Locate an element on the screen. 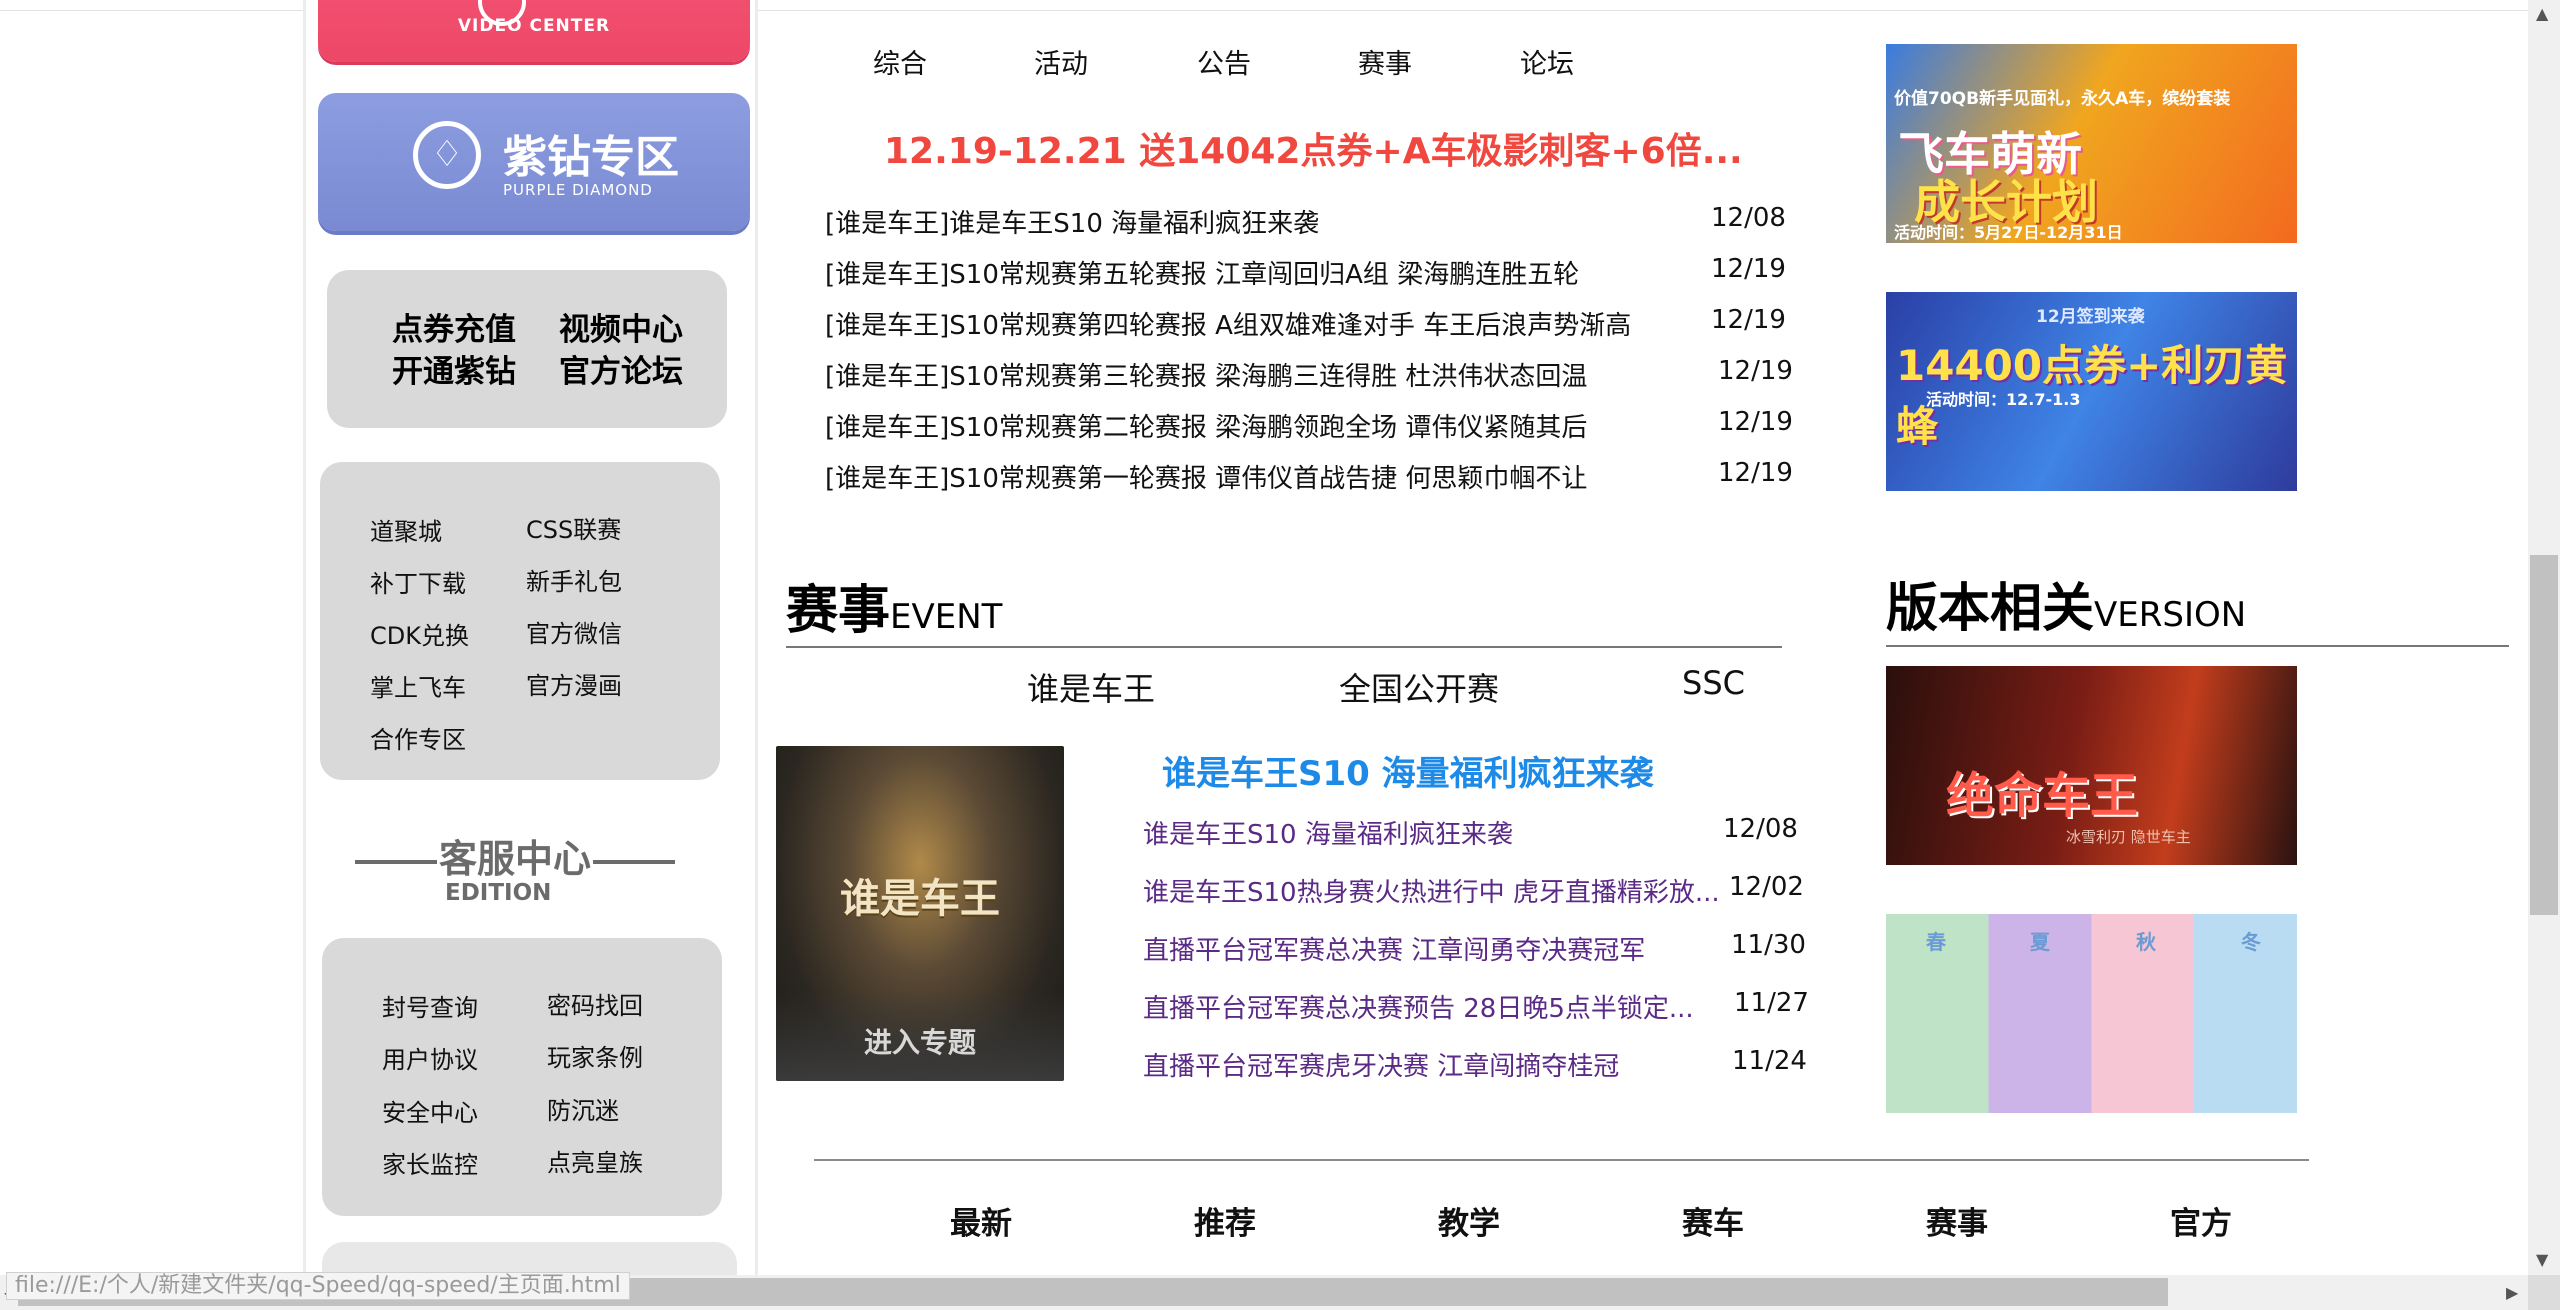 The height and width of the screenshot is (1310, 2560). quick-links-box: 点券充值 视频中心 开通紫钻 官方论坛 is located at coordinates (527, 349).